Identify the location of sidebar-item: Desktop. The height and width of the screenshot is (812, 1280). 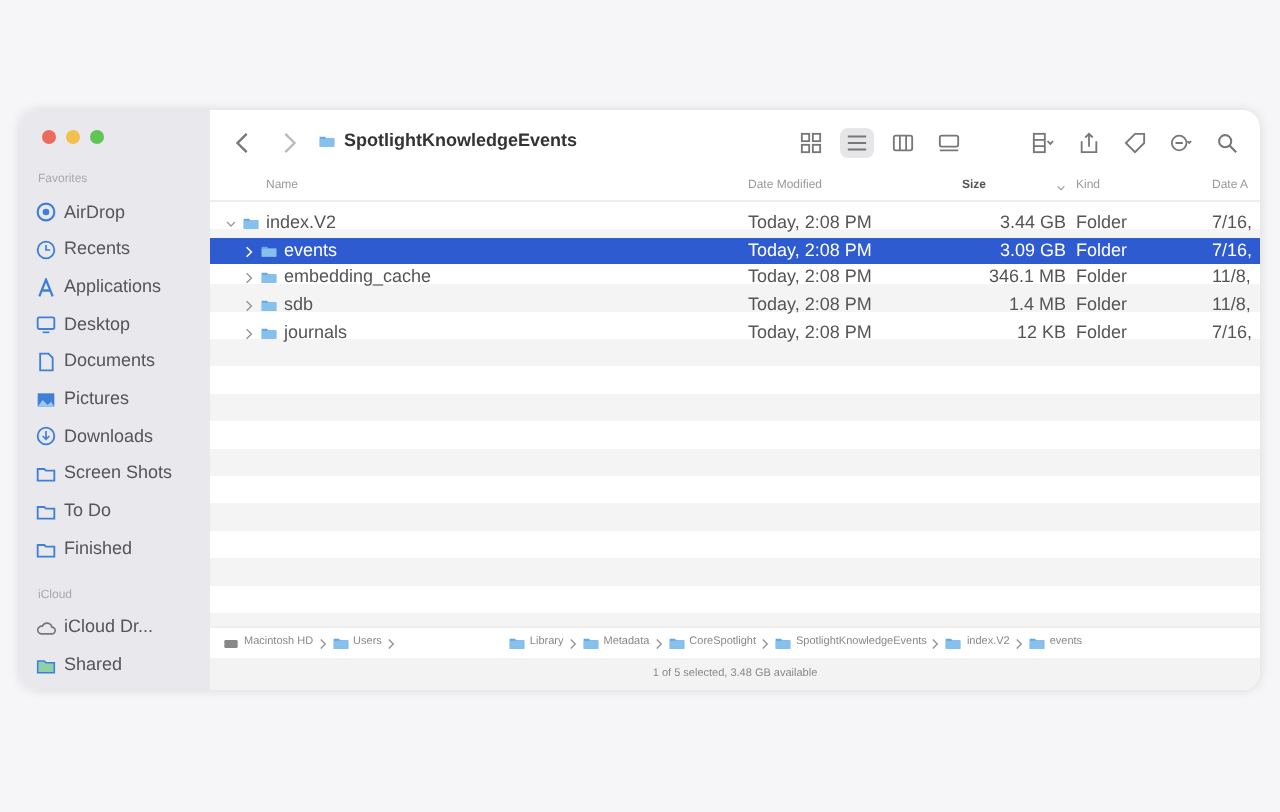
(123, 325).